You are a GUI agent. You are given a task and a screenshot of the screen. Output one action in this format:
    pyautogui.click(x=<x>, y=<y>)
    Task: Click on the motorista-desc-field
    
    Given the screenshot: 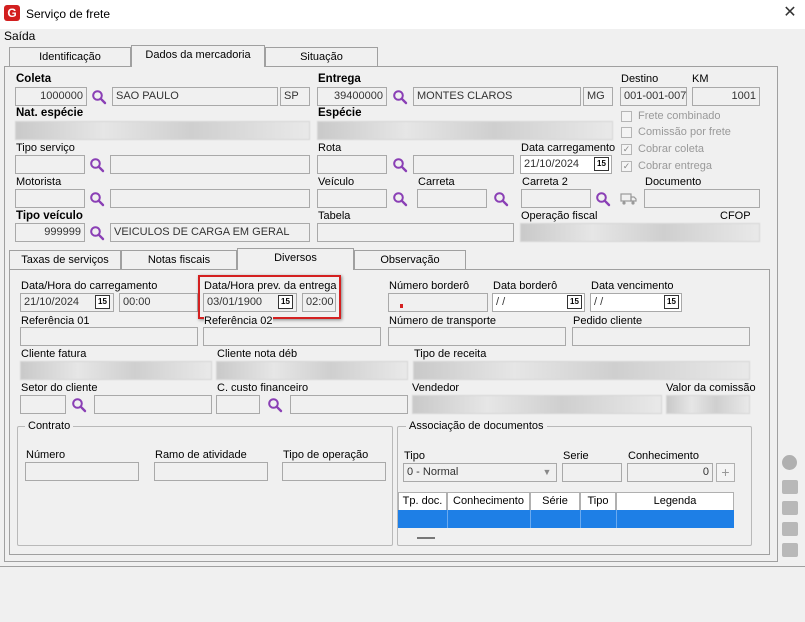 What is the action you would take?
    pyautogui.click(x=210, y=198)
    